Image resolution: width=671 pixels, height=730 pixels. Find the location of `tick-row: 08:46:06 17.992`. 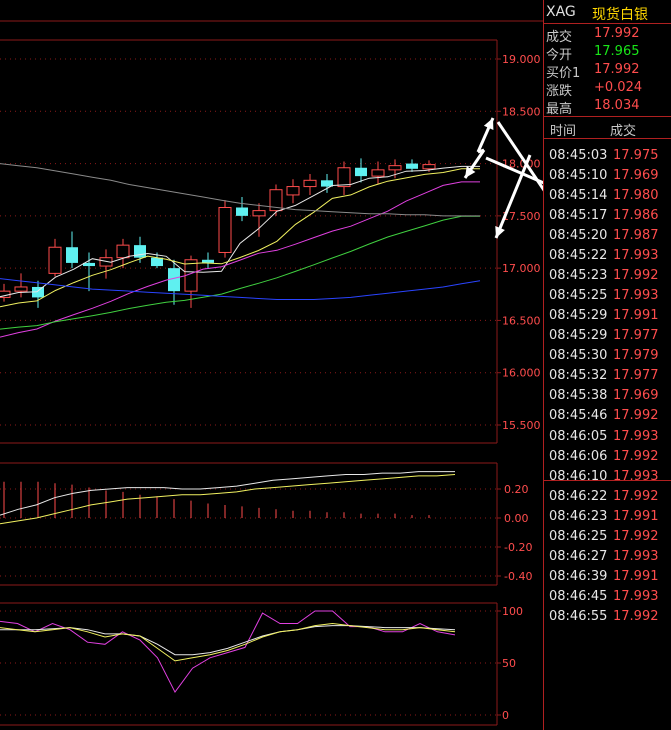

tick-row: 08:46:06 17.992 is located at coordinates (607, 457).